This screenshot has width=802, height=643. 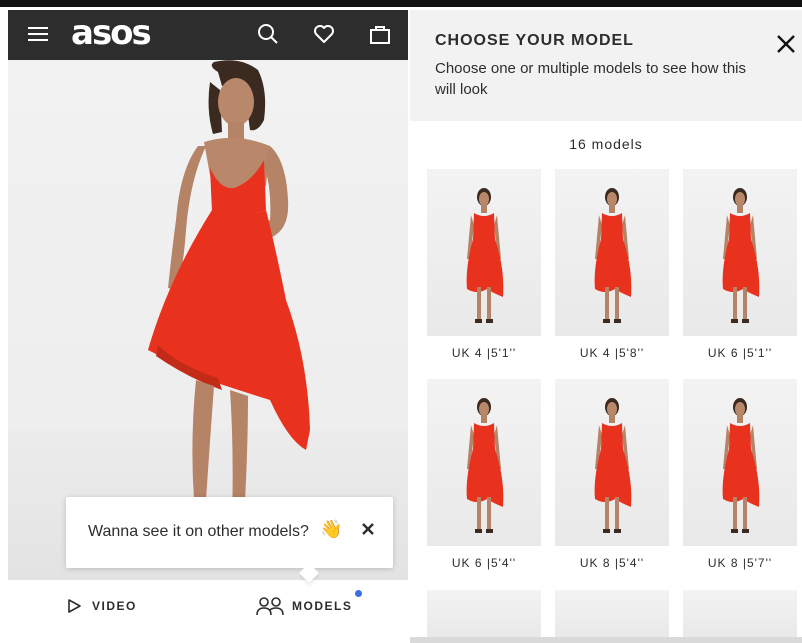 I want to click on models-button: MODELS, so click(x=309, y=603).